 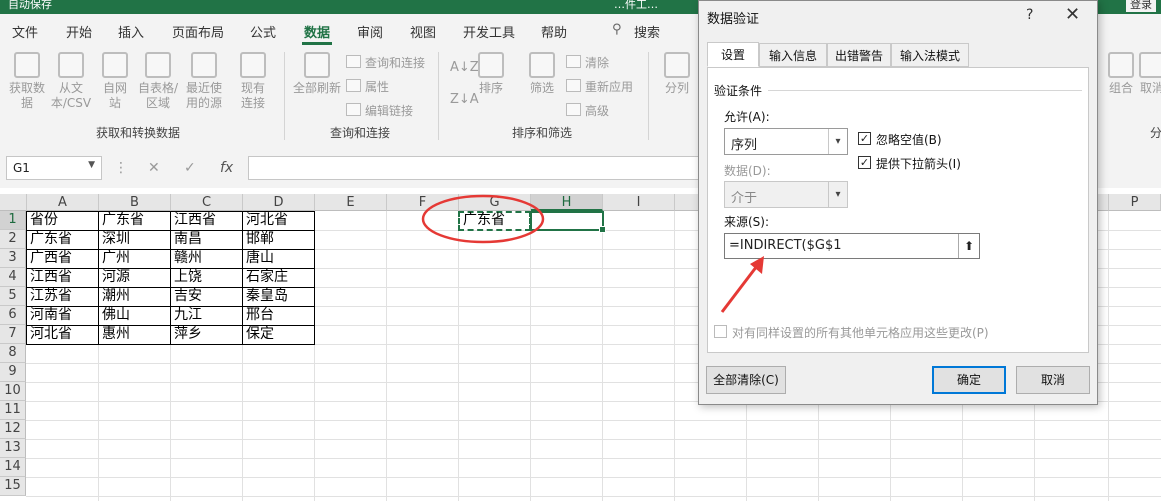 What do you see at coordinates (677, 74) in the screenshot?
I see `text-to-columns-button: 分列` at bounding box center [677, 74].